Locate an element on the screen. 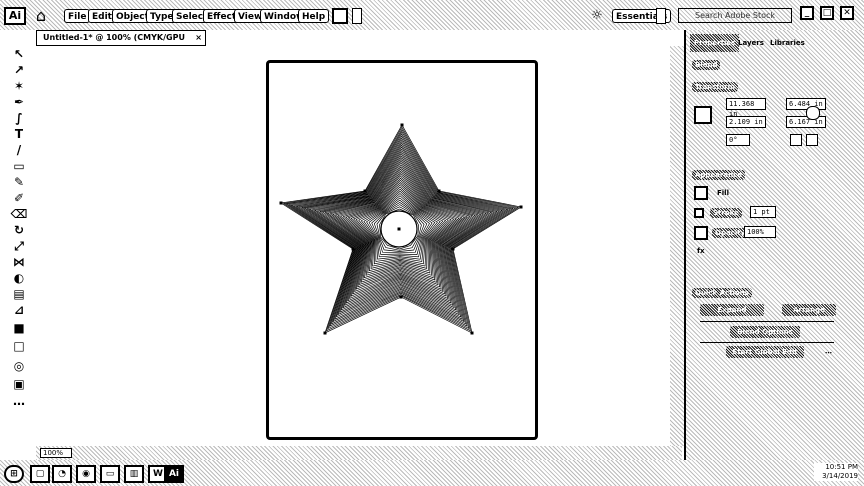  edit-toolbar-icon: ⋯ is located at coordinates (19, 404).